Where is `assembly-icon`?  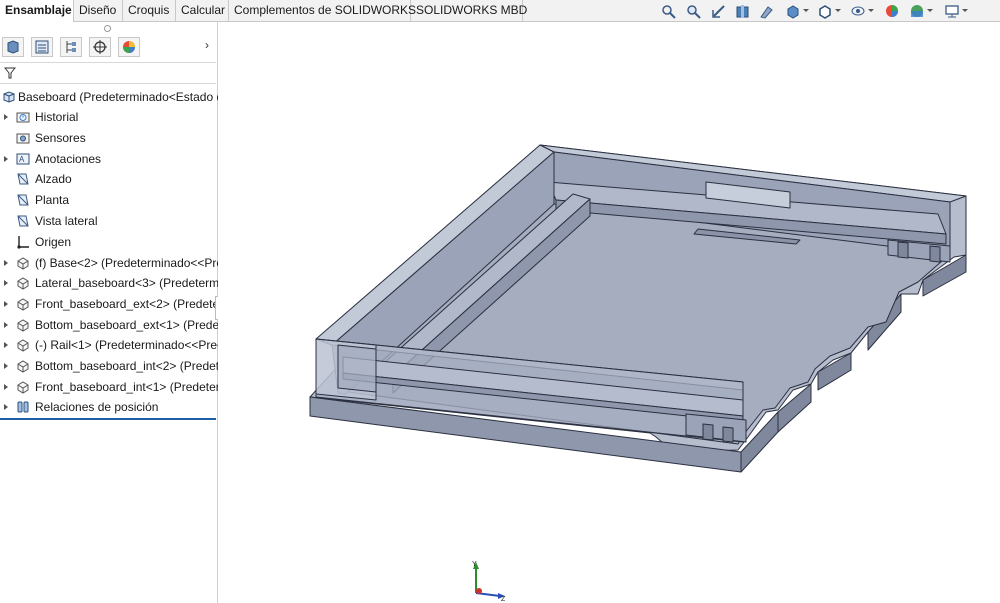
assembly-icon is located at coordinates (9, 97).